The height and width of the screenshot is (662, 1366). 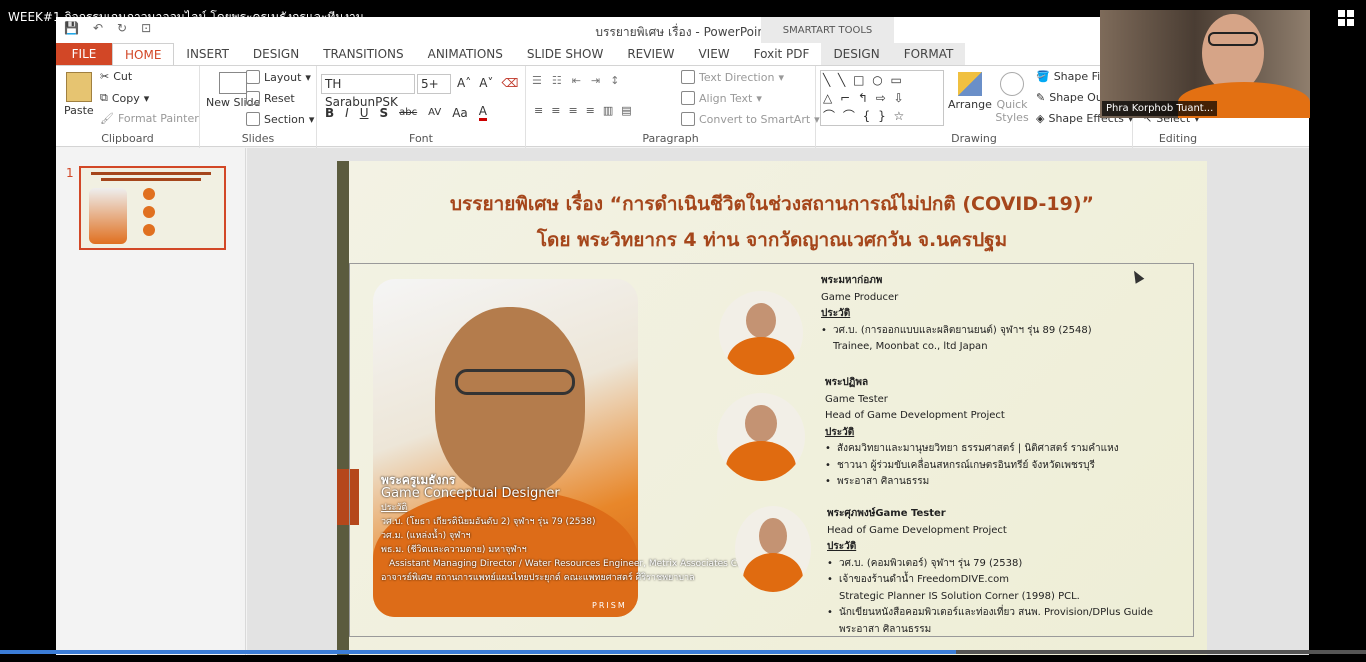 I want to click on tab-design: DESIGN, so click(x=276, y=54).